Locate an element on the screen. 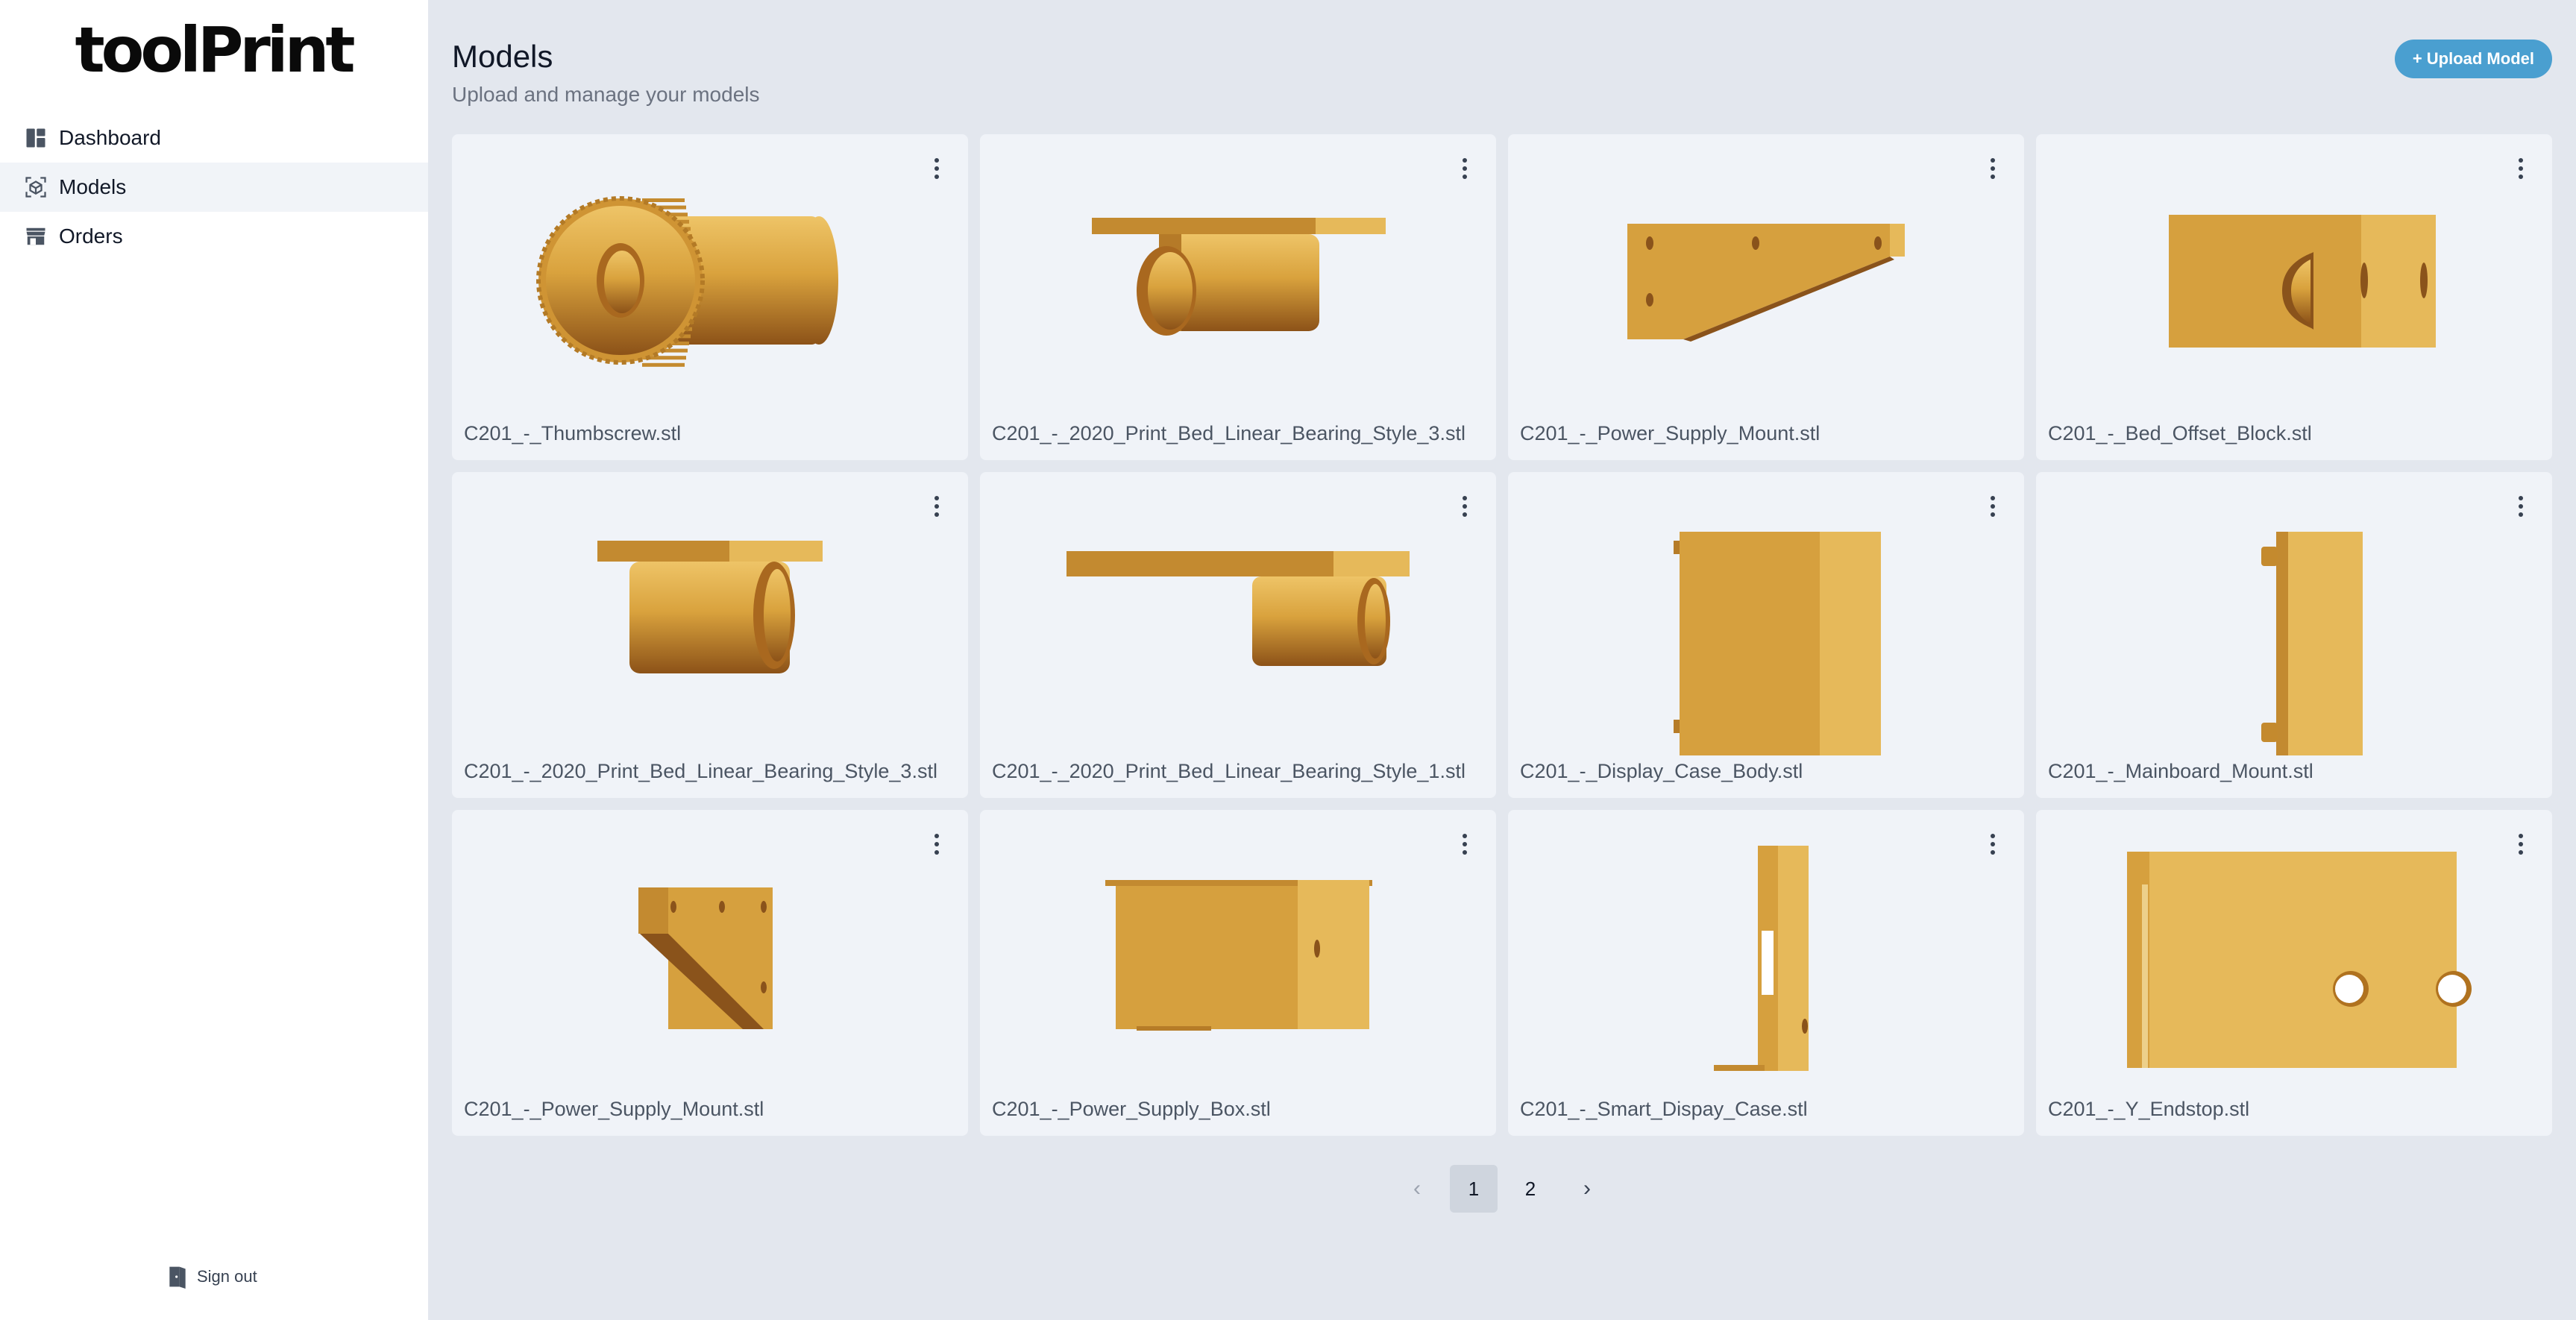 The width and height of the screenshot is (2576, 1320). pagination: ‹ 1 2 › is located at coordinates (1502, 1189).